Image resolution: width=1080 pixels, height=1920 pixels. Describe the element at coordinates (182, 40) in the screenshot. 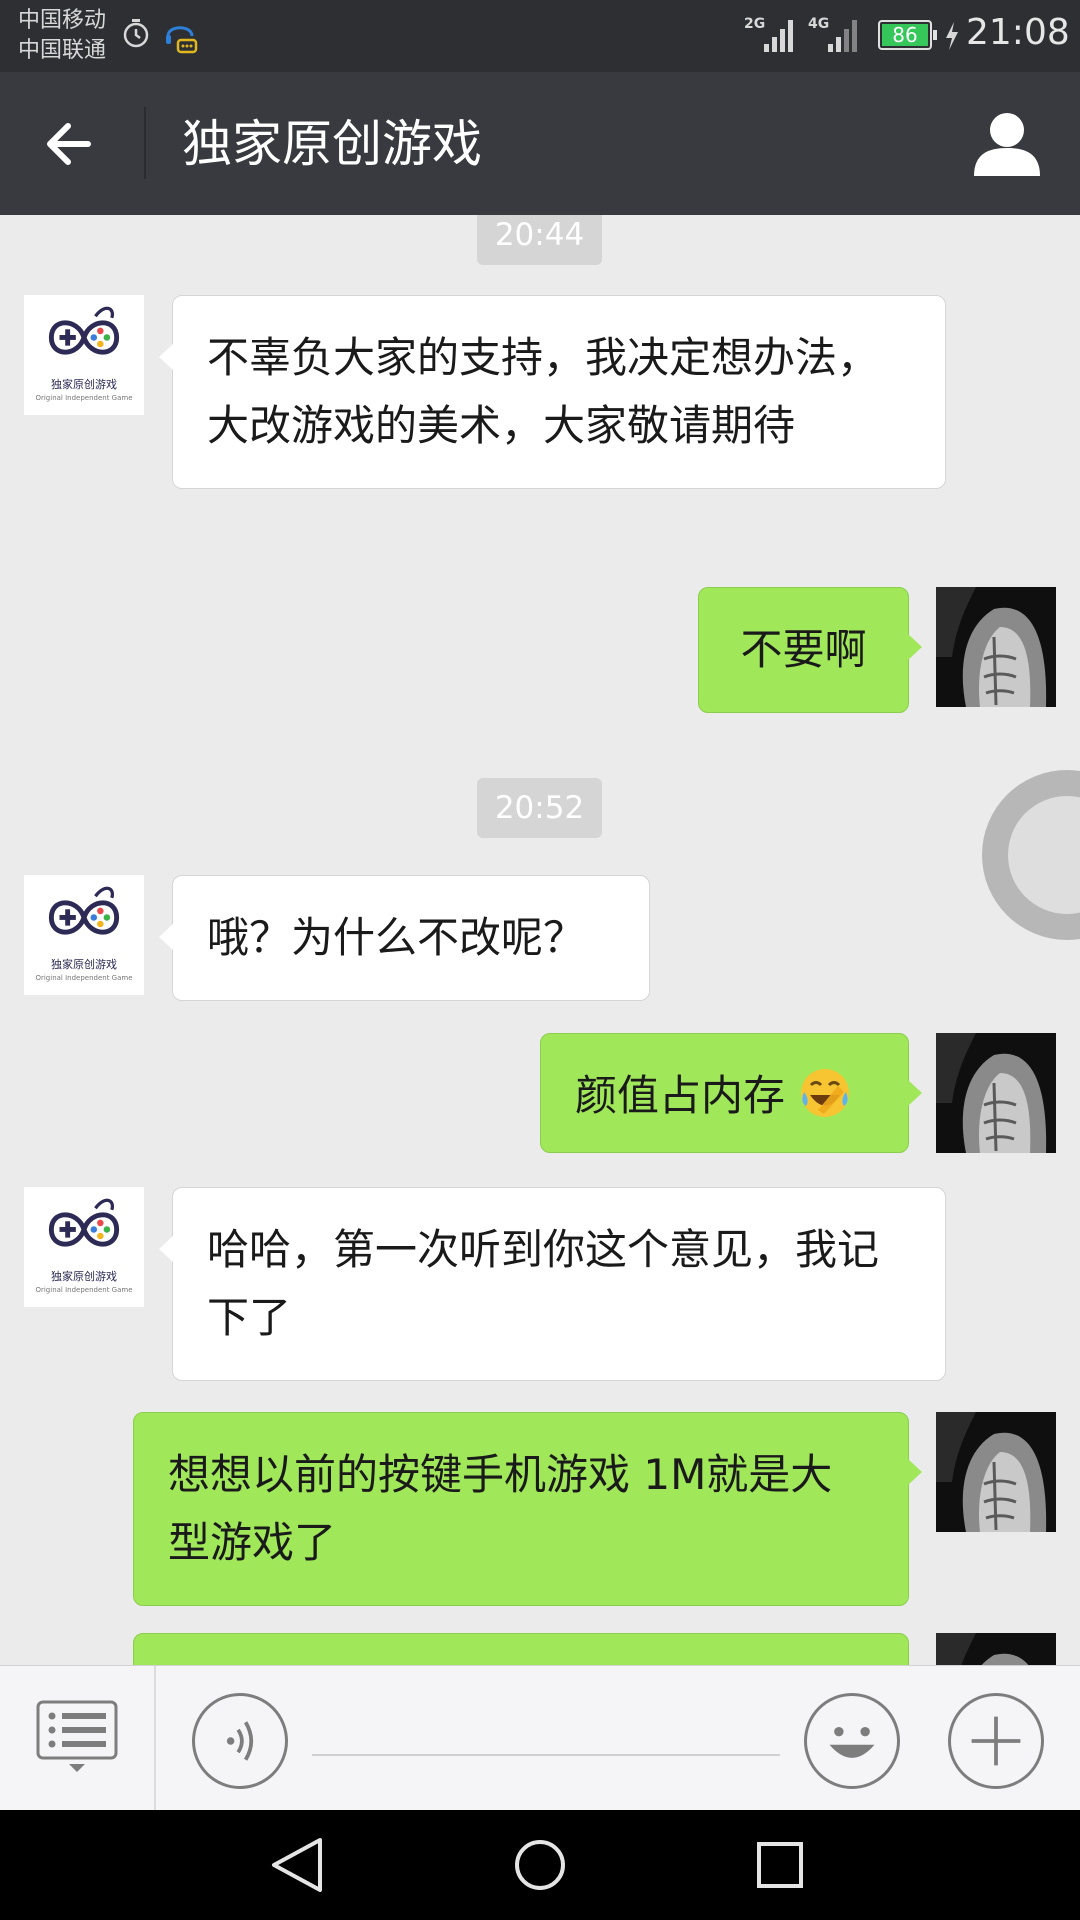

I see `notification-icon` at that location.